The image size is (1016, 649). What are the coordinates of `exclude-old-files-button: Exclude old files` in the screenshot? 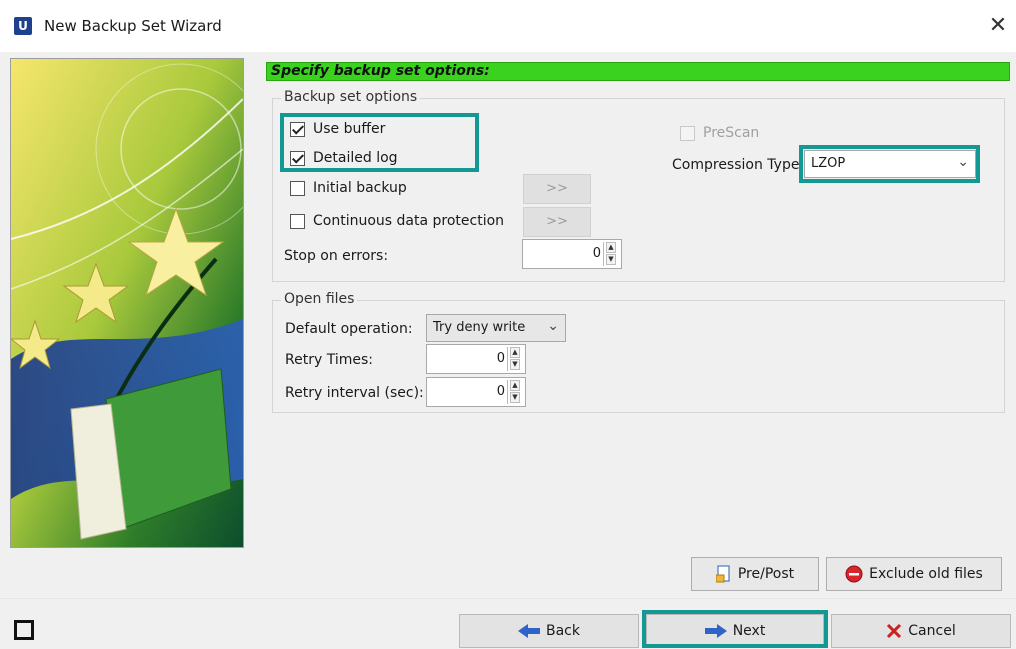 It's located at (914, 574).